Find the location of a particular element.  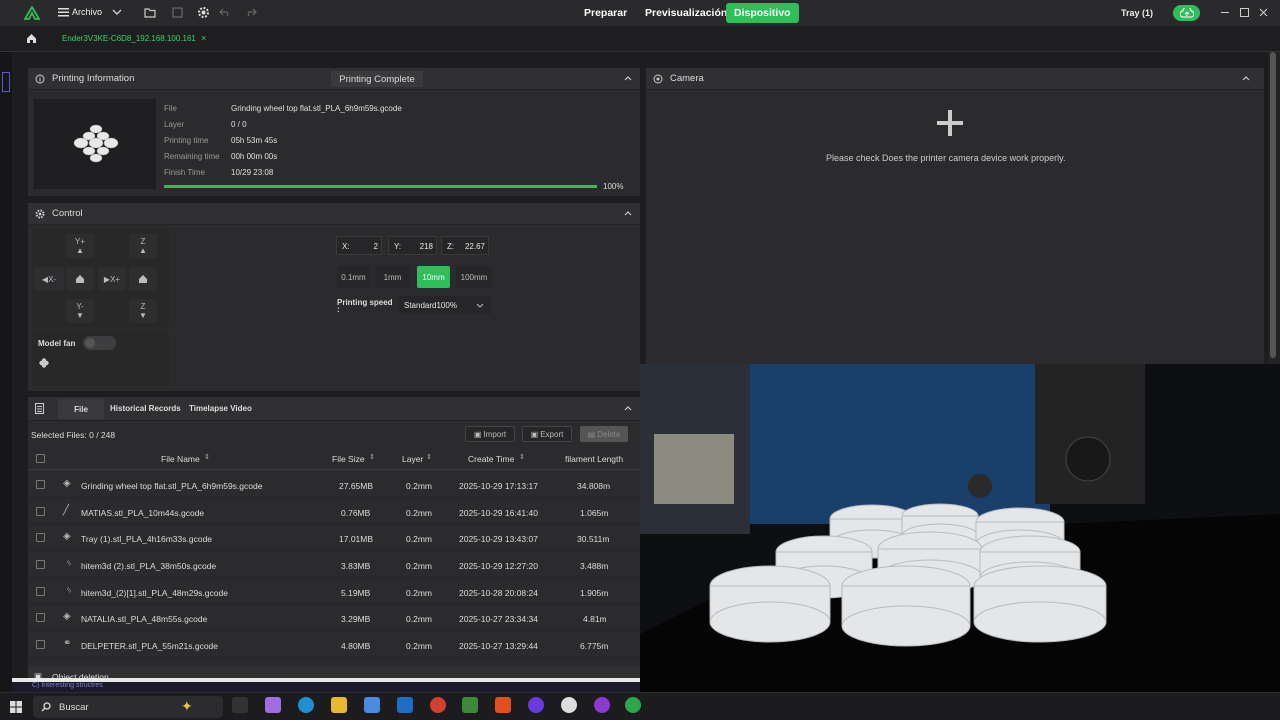

file-create-time: 2025-10-29 12:27:20 is located at coordinates (498, 566).